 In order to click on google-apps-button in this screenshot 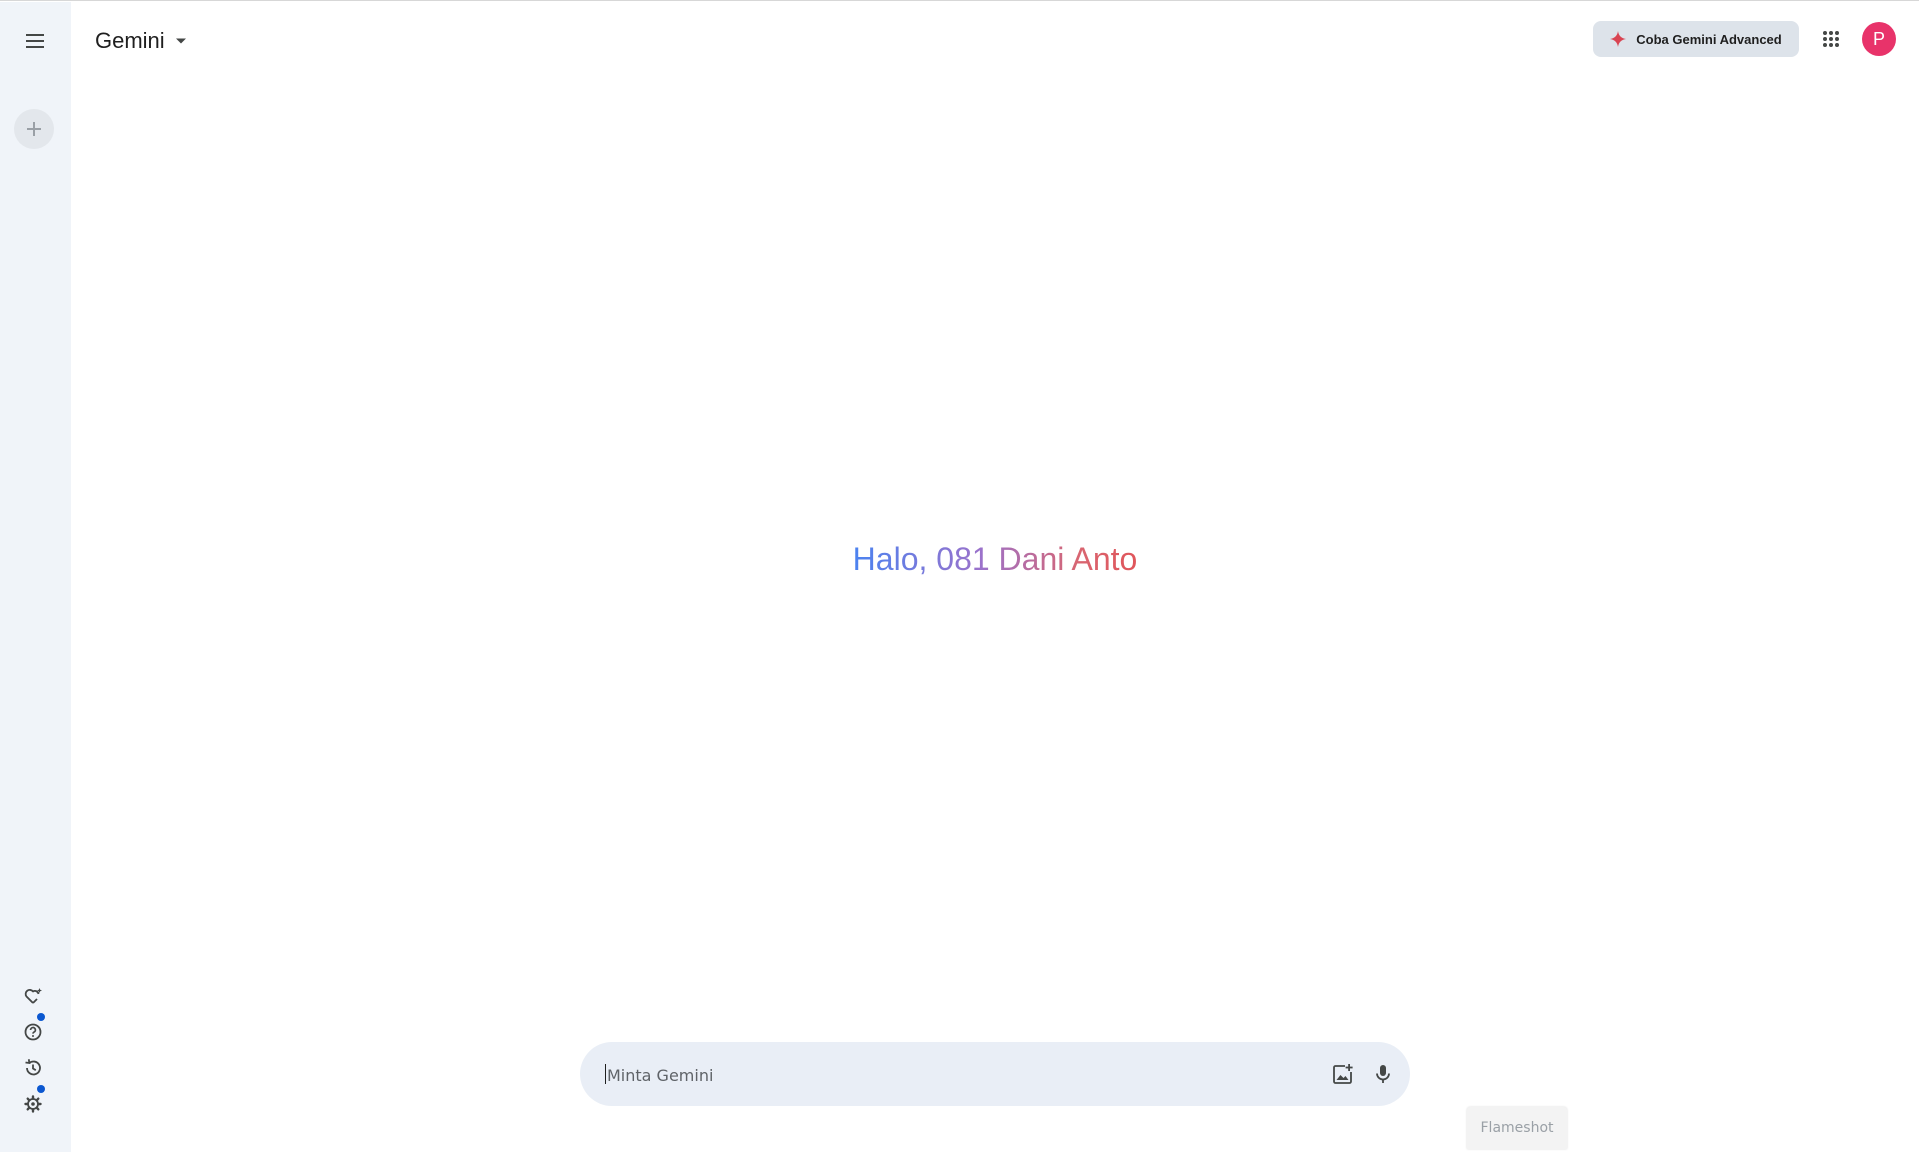, I will do `click(1831, 39)`.